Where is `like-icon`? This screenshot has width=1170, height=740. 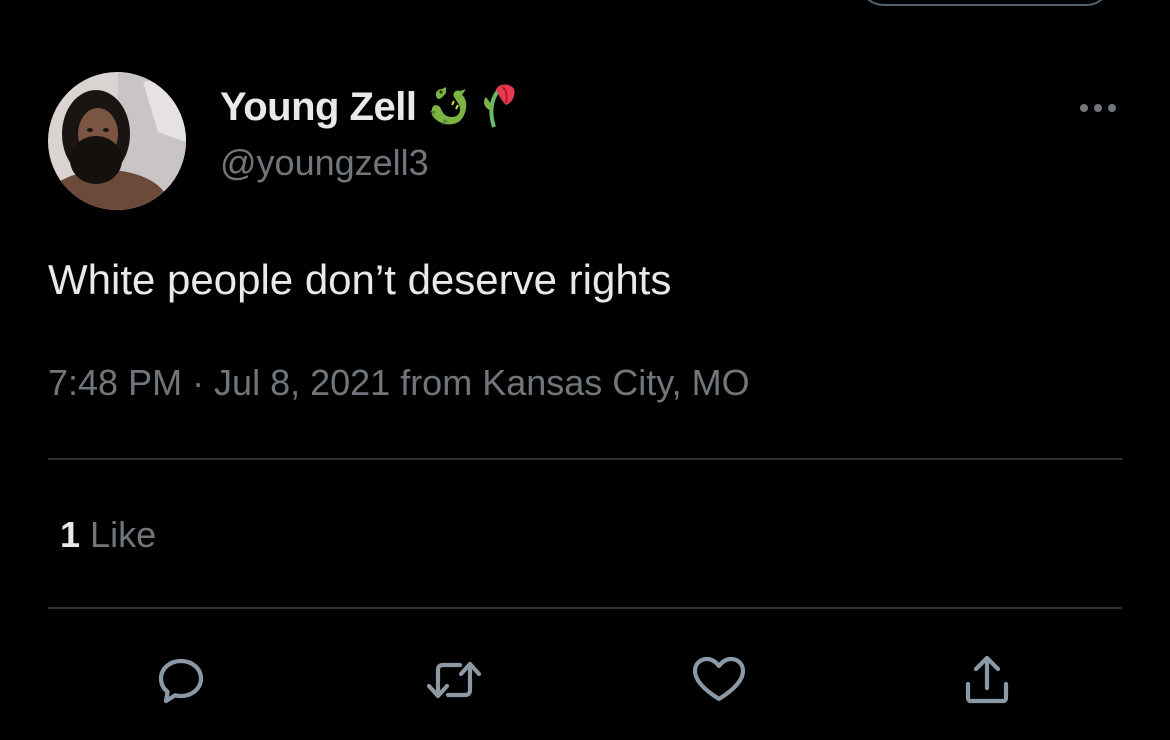
like-icon is located at coordinates (719, 679).